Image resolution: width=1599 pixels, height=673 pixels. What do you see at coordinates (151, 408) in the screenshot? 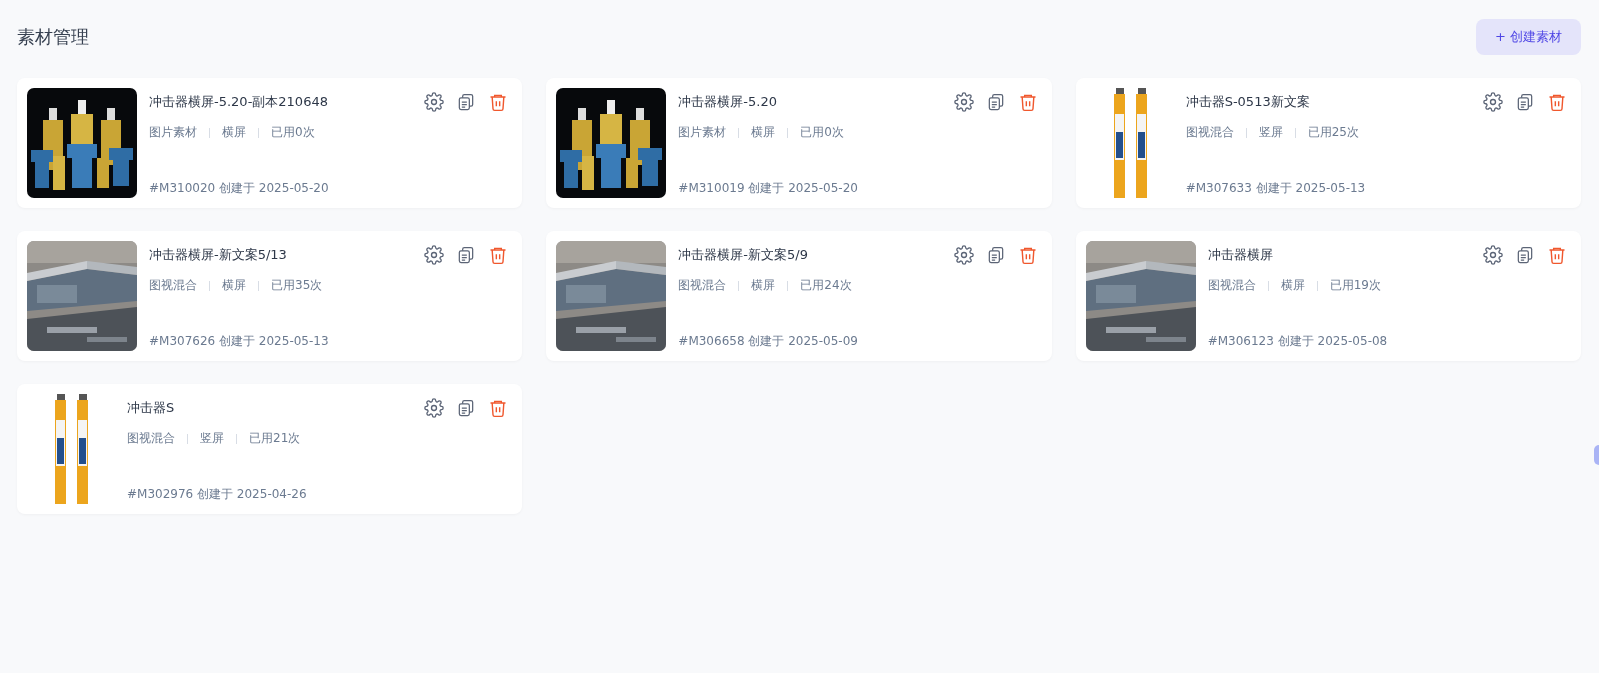
I see `card-title: 冲击器S` at bounding box center [151, 408].